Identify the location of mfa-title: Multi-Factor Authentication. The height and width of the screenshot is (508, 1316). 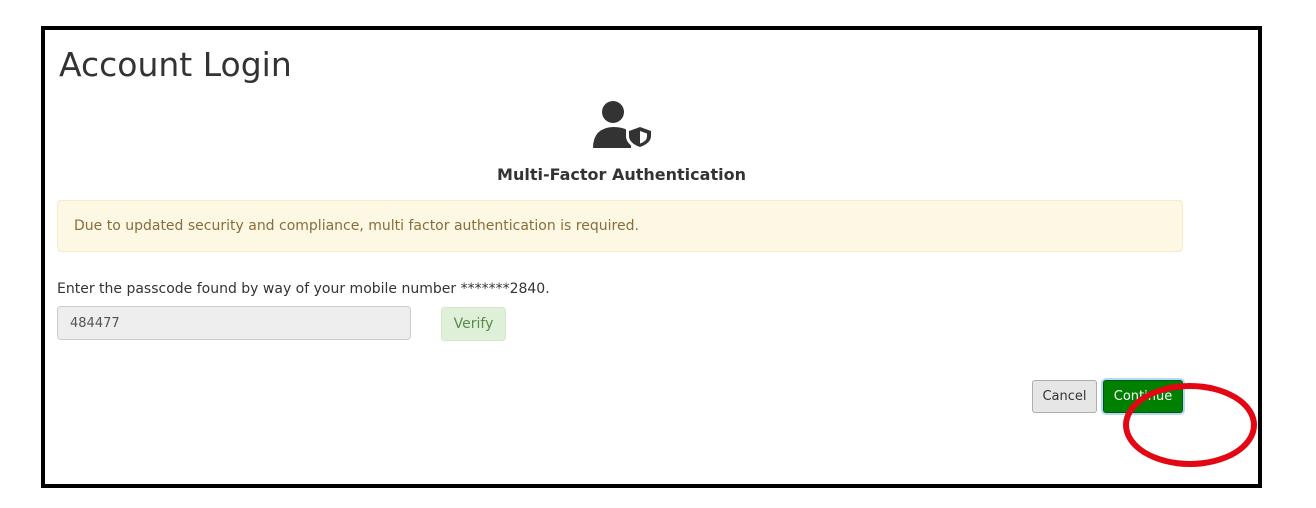
(621, 174).